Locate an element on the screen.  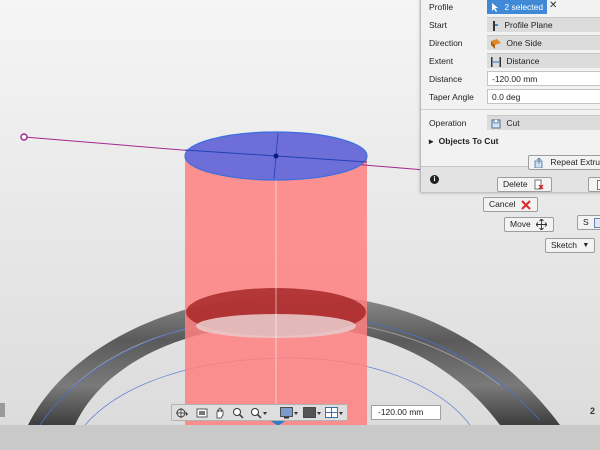
objects-to-cut-label: Objects To Cut is located at coordinates (468, 141).